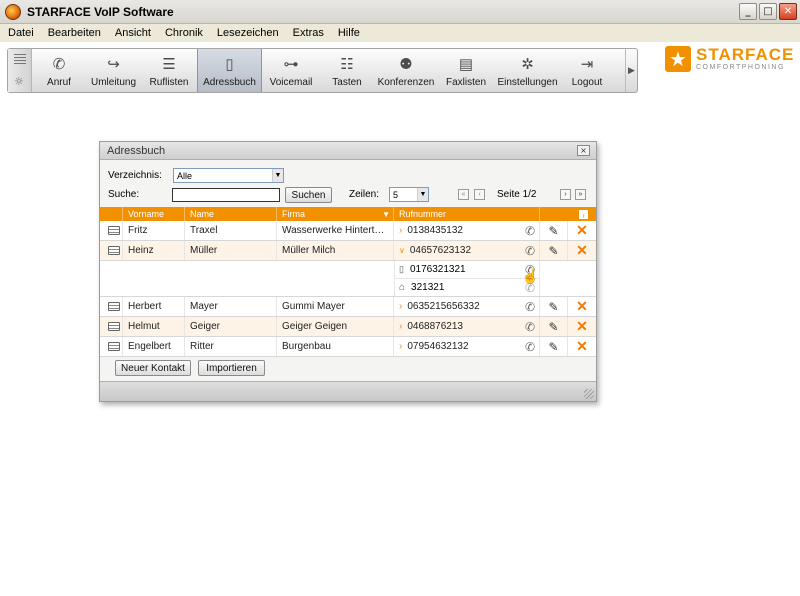 This screenshot has width=800, height=596. What do you see at coordinates (20, 70) in the screenshot?
I see `toolbar-grip: ☼` at bounding box center [20, 70].